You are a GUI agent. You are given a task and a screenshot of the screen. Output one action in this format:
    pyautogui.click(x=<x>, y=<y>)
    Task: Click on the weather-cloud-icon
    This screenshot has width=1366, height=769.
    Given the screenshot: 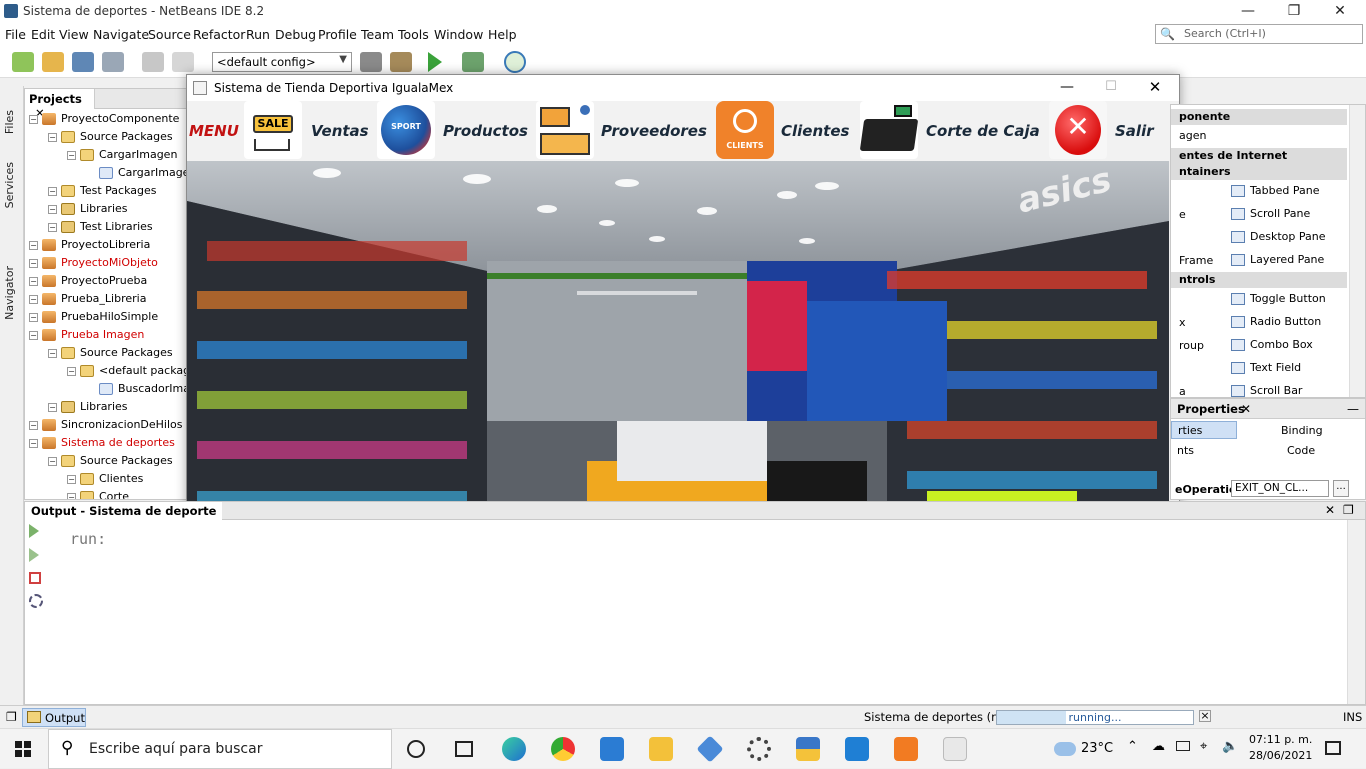 What is the action you would take?
    pyautogui.click(x=1065, y=749)
    